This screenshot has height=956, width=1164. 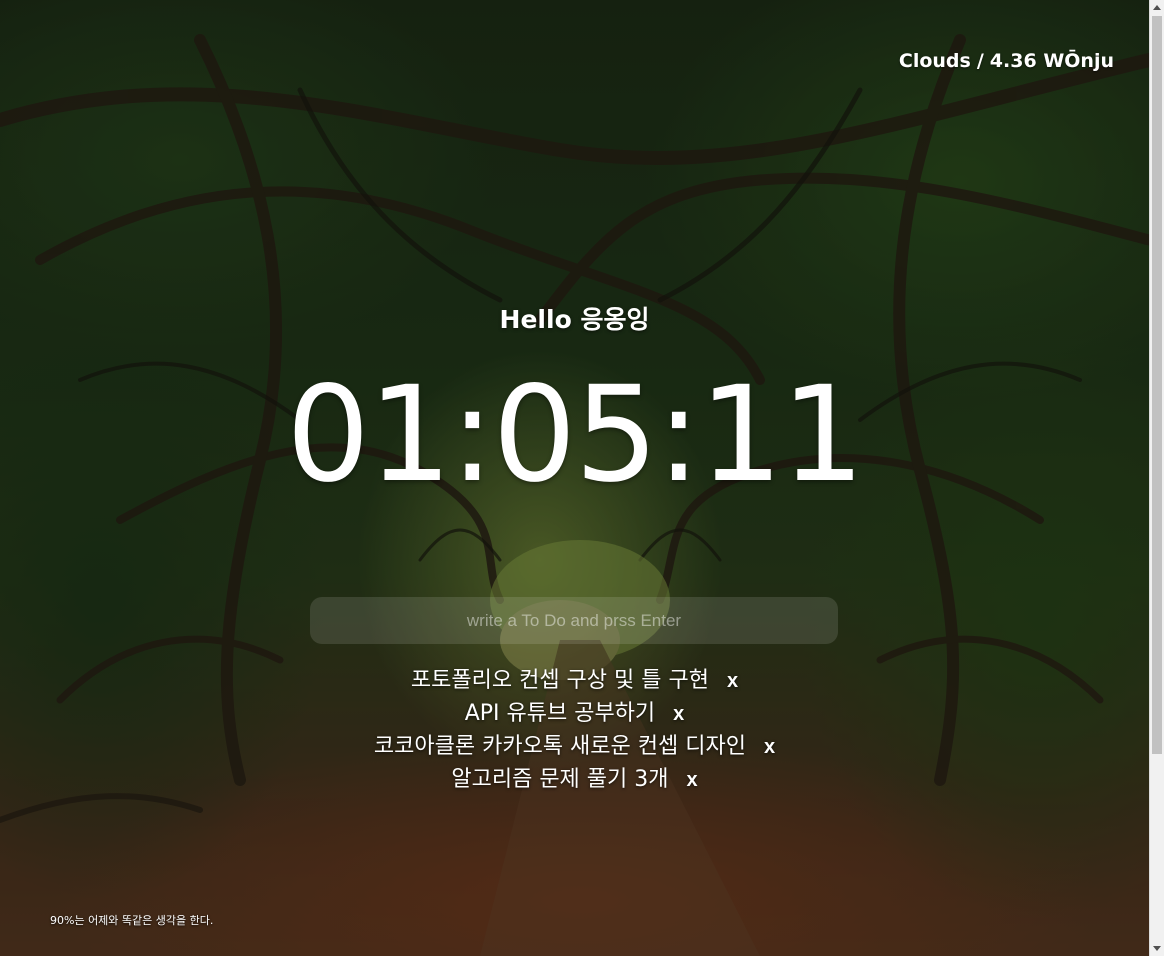 I want to click on weather-temperature: 4.36, so click(x=1013, y=61).